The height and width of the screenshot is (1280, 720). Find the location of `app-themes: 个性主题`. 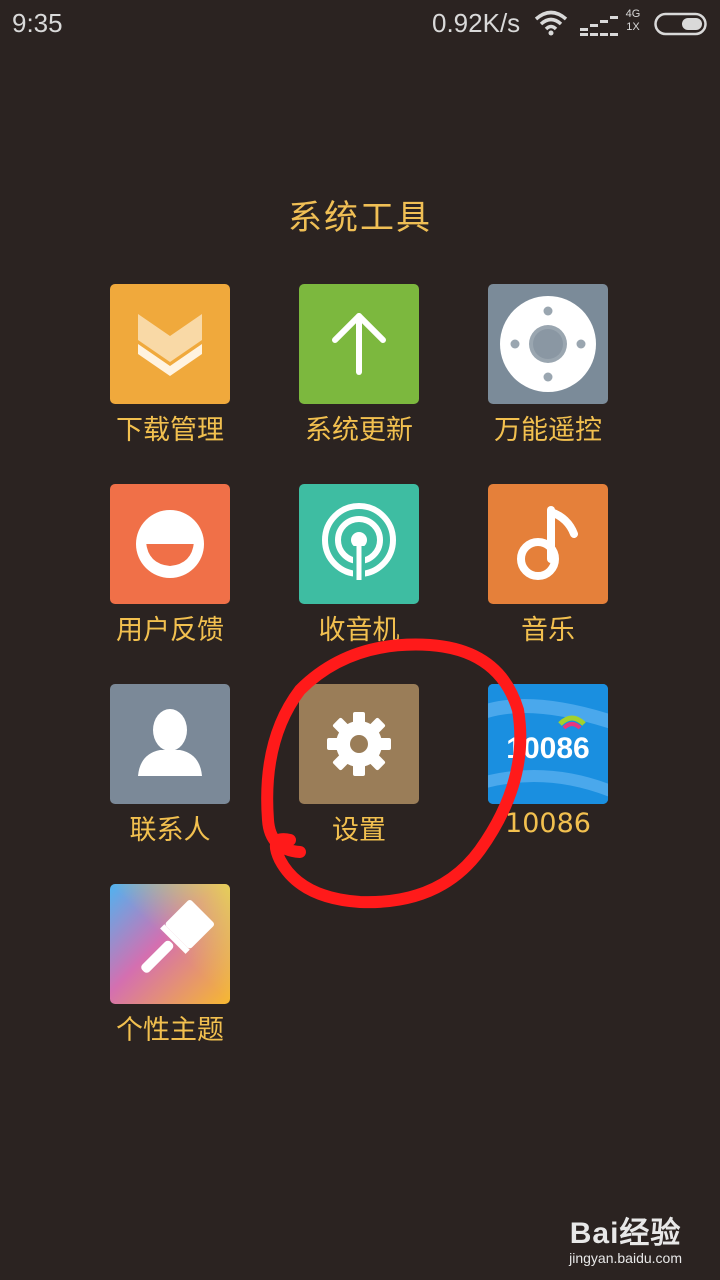

app-themes: 个性主题 is located at coordinates (170, 974).